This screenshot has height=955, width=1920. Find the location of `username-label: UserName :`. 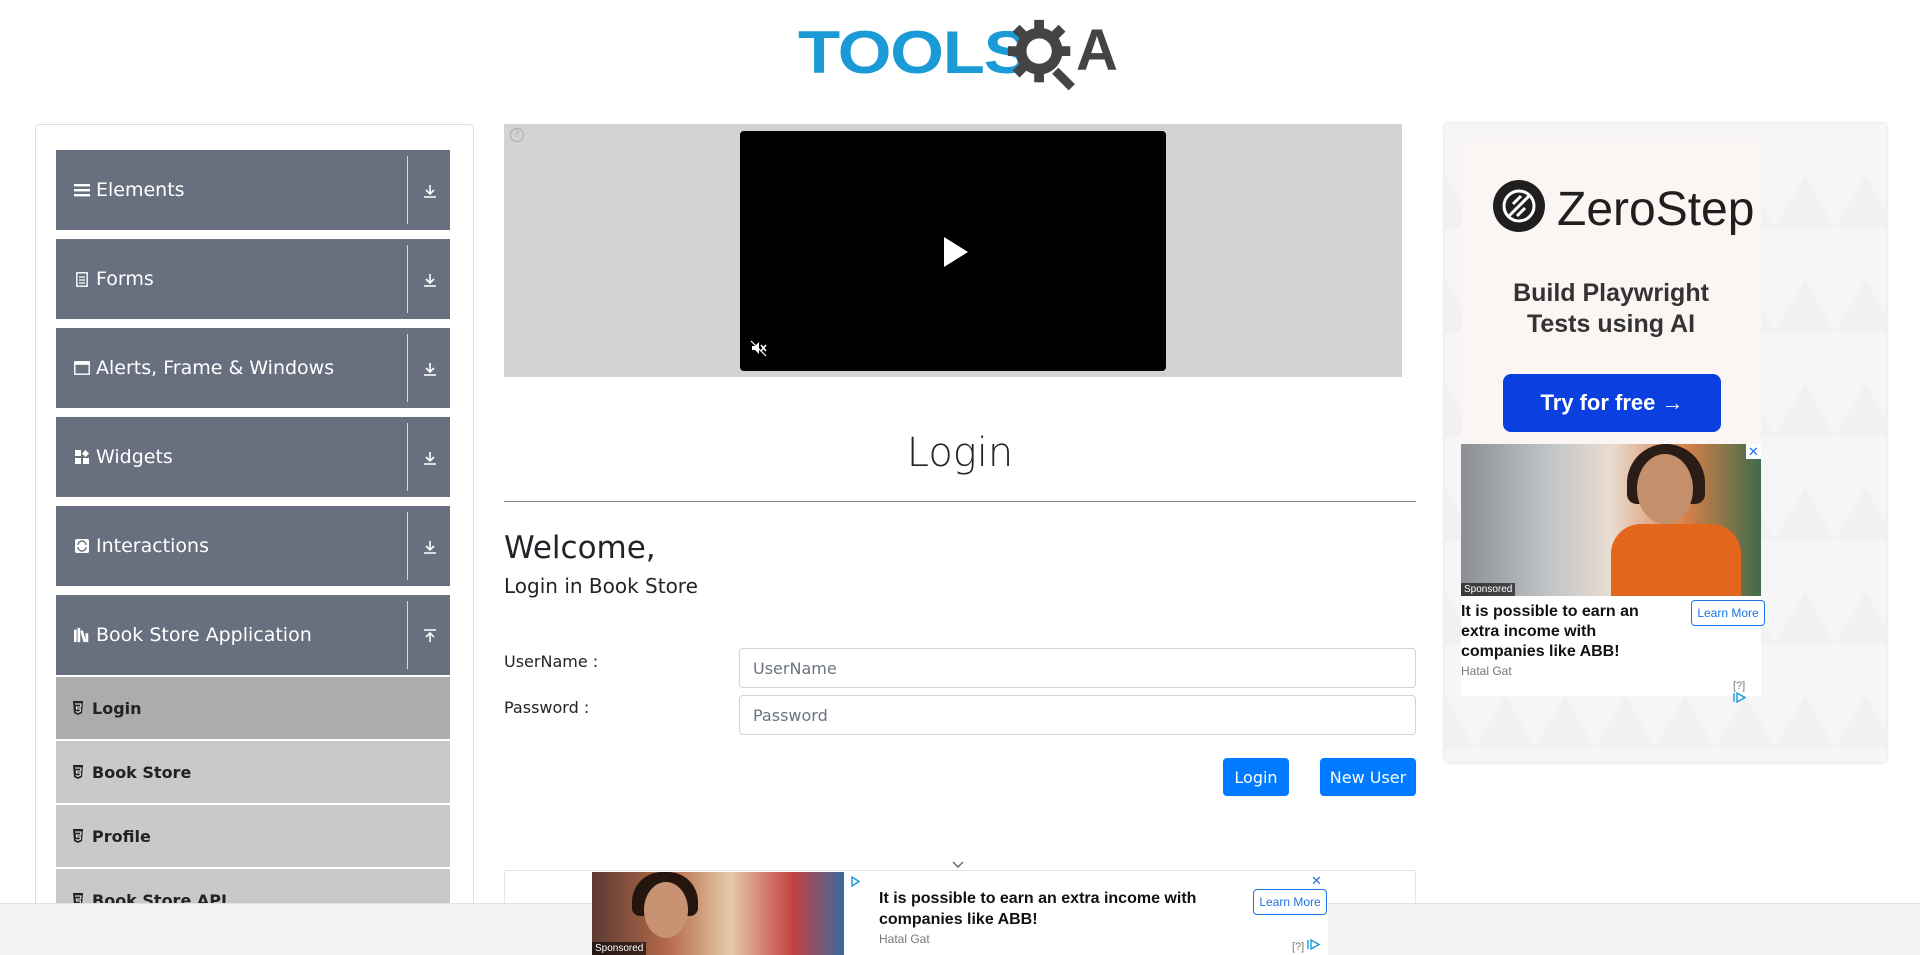

username-label: UserName : is located at coordinates (551, 661).